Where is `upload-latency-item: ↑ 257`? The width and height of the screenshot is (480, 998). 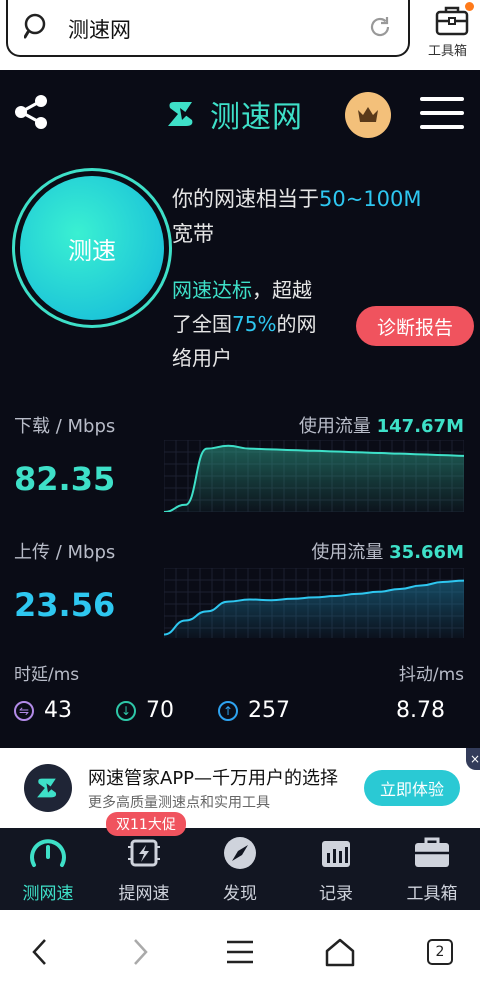 upload-latency-item: ↑ 257 is located at coordinates (254, 710).